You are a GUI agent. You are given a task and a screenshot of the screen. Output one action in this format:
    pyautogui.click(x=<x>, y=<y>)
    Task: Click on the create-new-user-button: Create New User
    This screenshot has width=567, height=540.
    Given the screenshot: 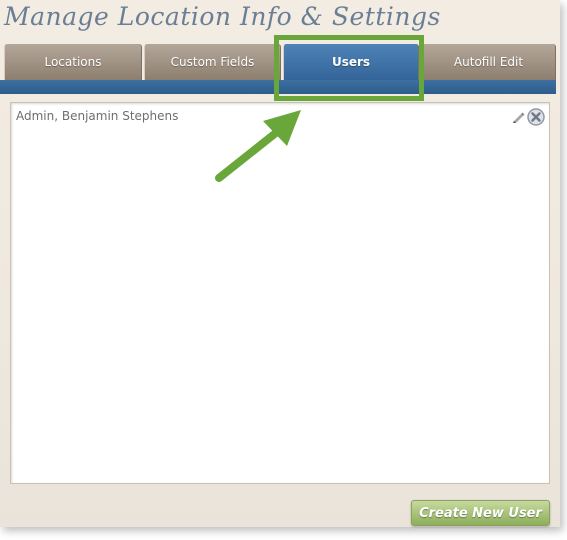 What is the action you would take?
    pyautogui.click(x=480, y=513)
    